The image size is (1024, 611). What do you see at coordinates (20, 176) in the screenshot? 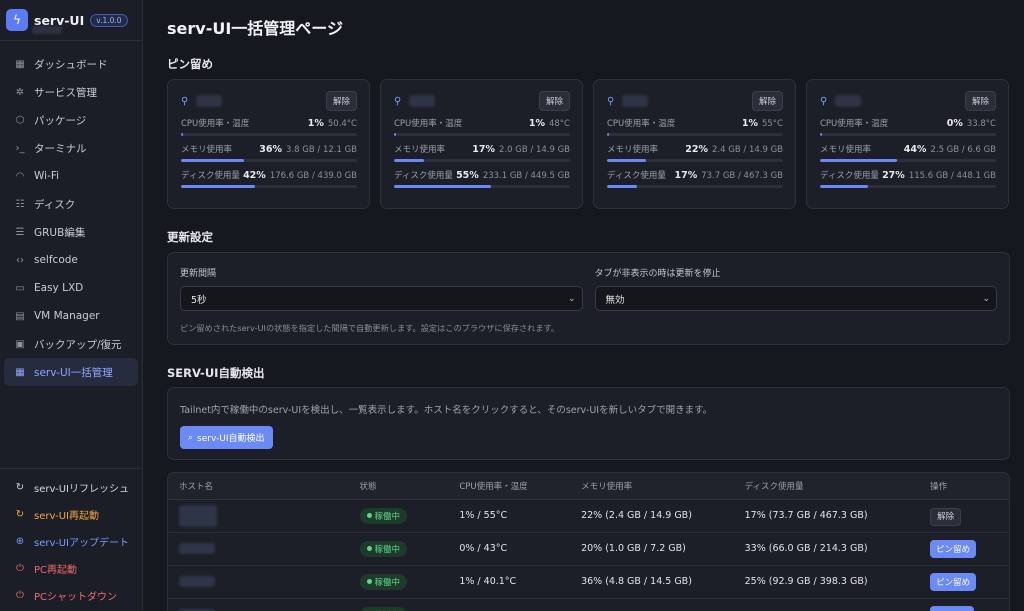
I see `wifi-icon: ◠` at bounding box center [20, 176].